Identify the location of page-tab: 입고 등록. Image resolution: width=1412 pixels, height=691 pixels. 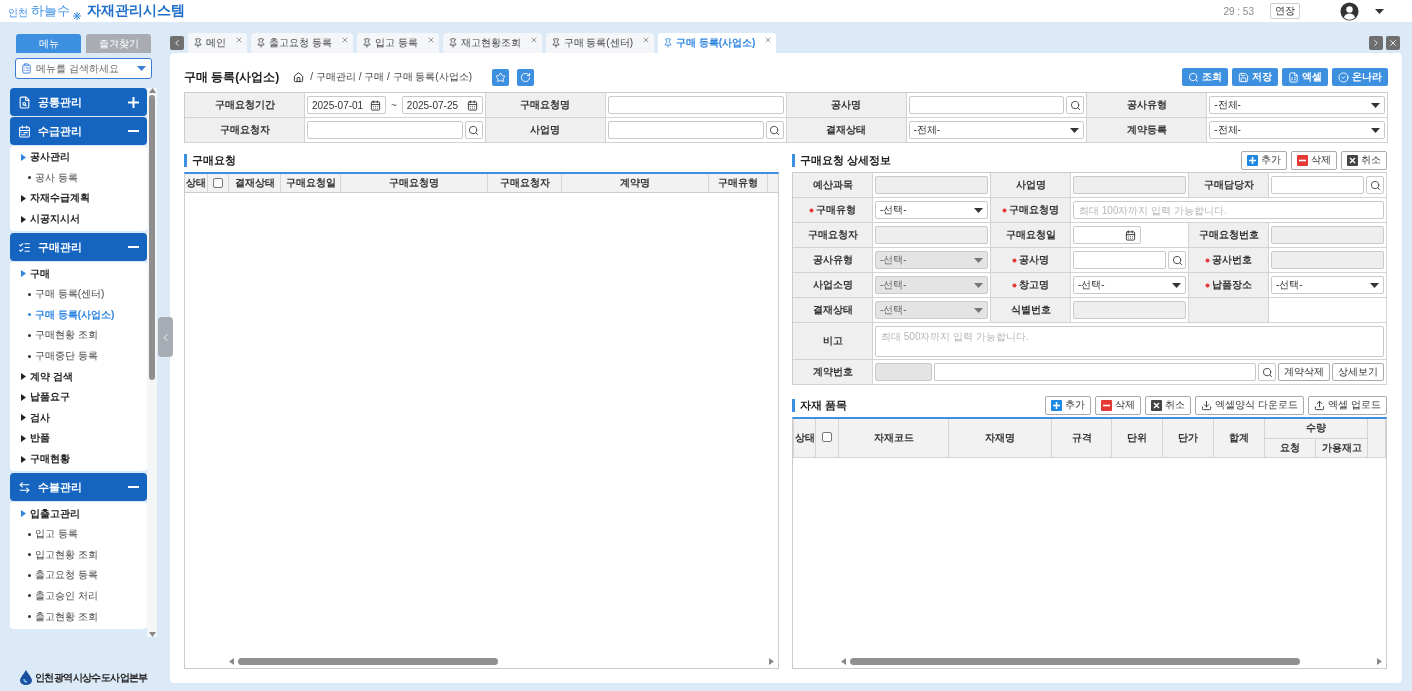
(397, 43).